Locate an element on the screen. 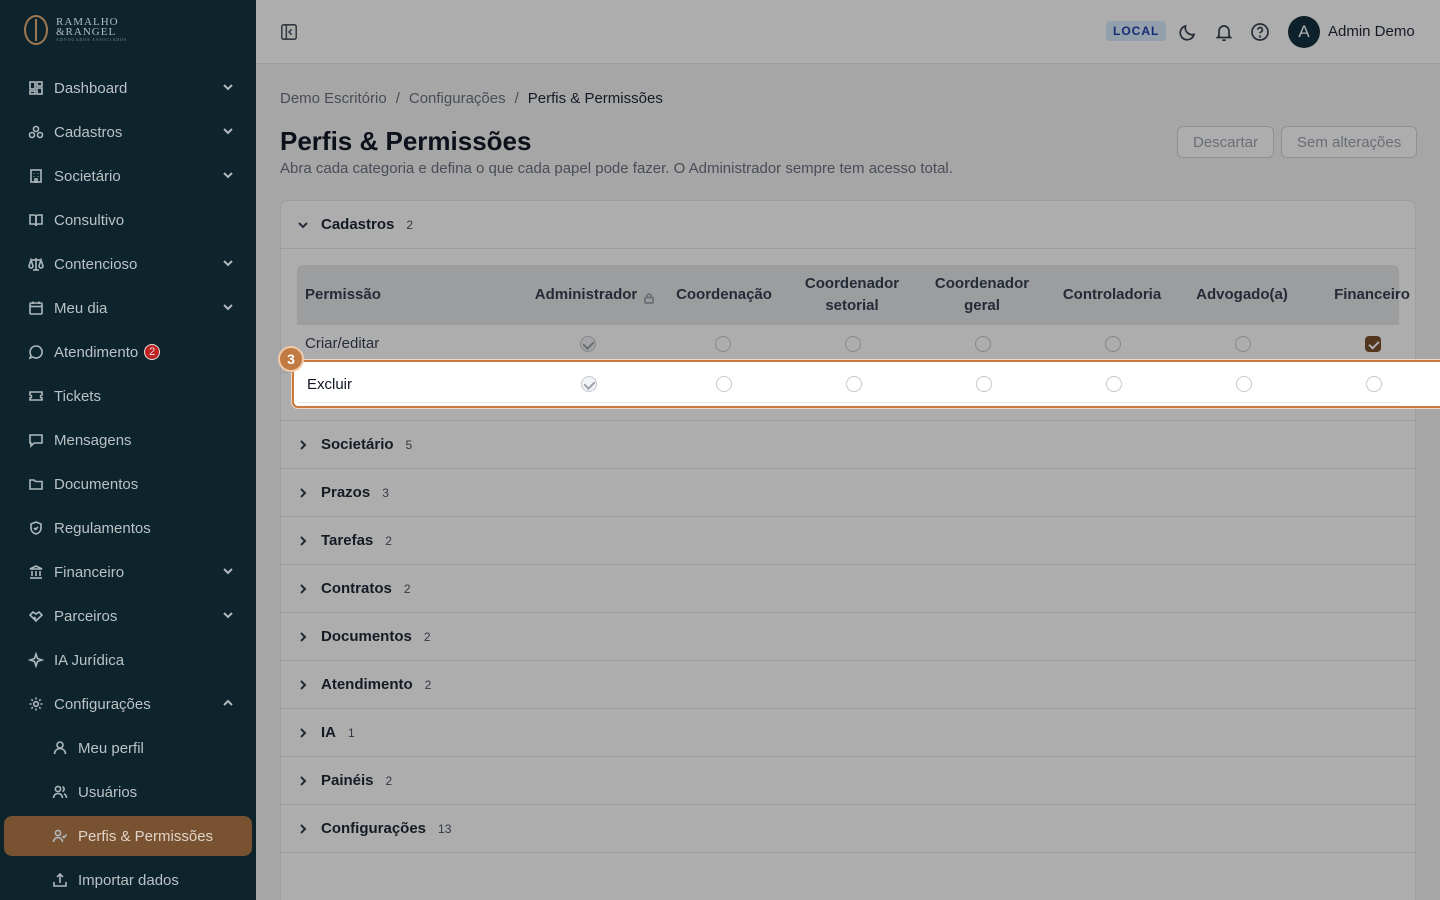  dashboard-icon is located at coordinates (36, 88).